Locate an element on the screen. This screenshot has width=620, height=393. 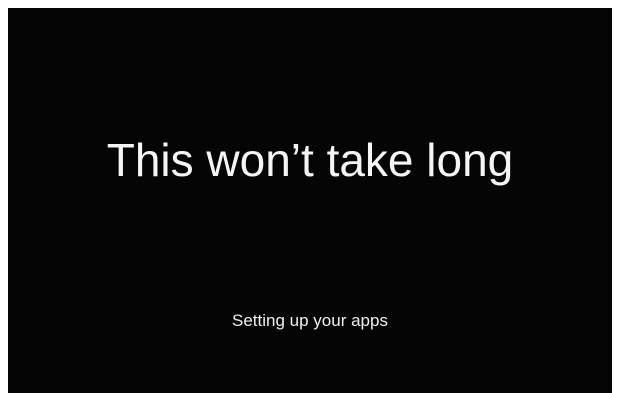
setup-headline: This won’t take long is located at coordinates (310, 160).